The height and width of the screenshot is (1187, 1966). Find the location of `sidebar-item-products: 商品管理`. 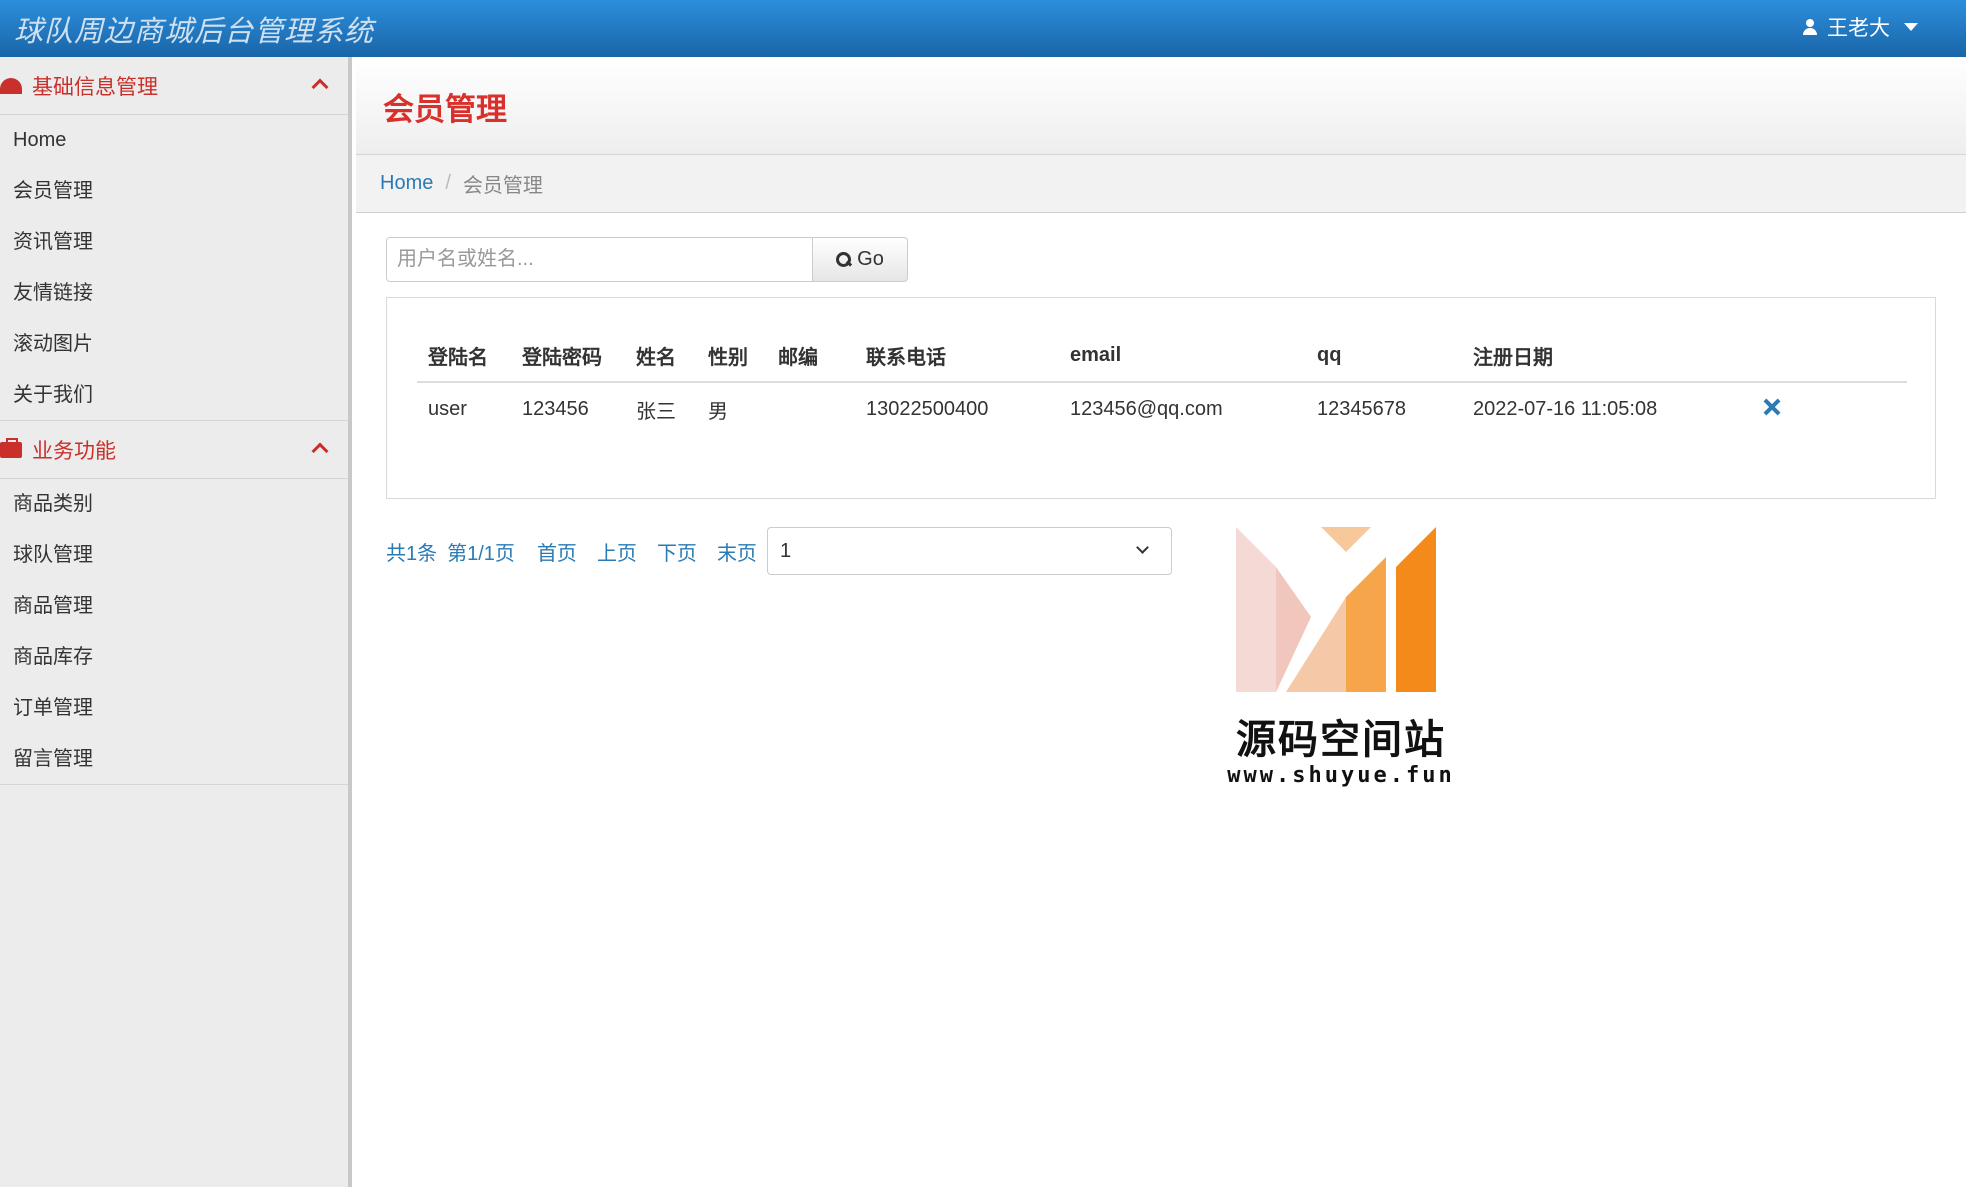

sidebar-item-products: 商品管理 is located at coordinates (174, 606).